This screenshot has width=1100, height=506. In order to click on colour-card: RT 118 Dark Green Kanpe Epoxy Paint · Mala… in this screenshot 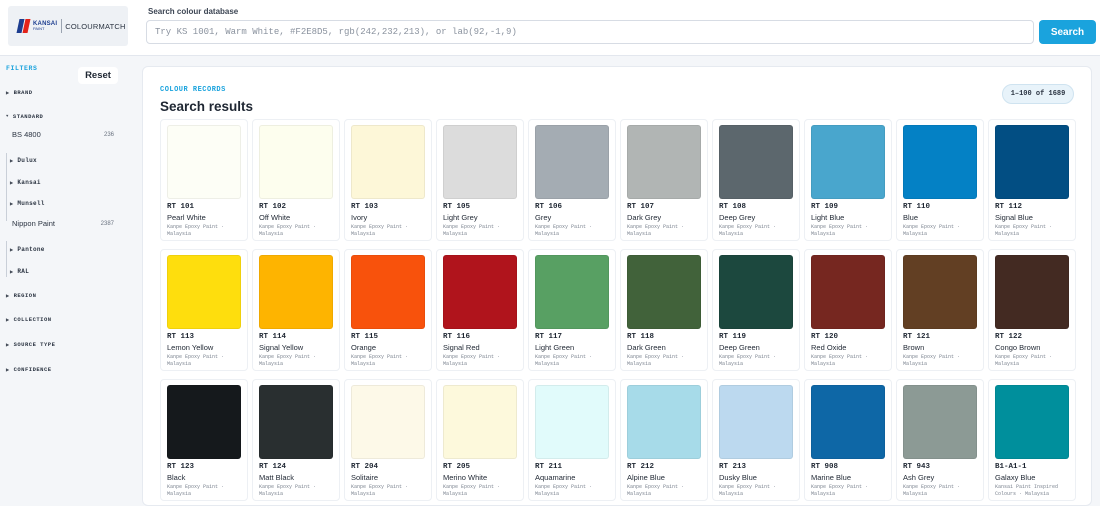, I will do `click(664, 310)`.